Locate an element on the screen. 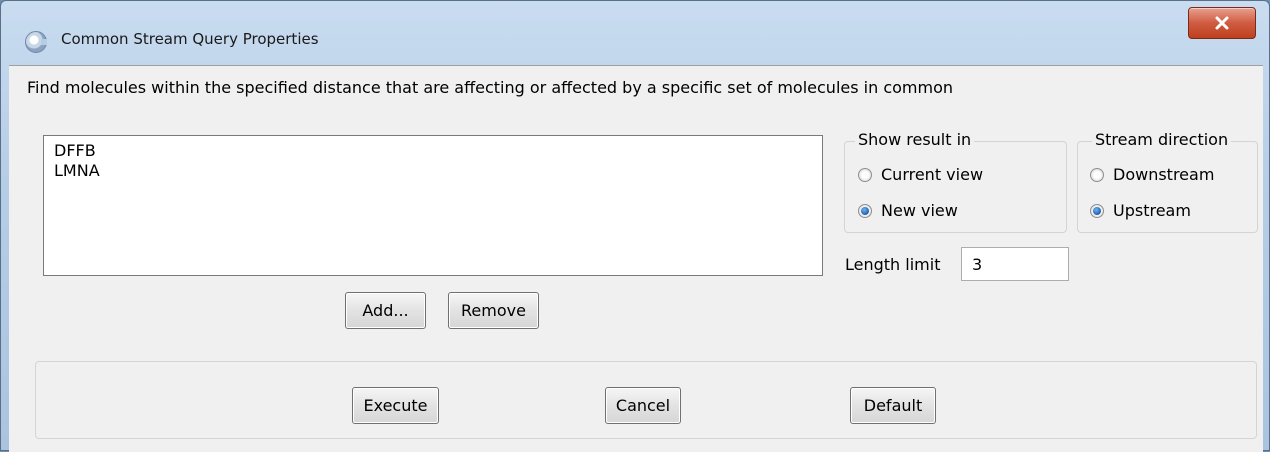 The height and width of the screenshot is (452, 1270). radio-label: Upstream is located at coordinates (1152, 210).